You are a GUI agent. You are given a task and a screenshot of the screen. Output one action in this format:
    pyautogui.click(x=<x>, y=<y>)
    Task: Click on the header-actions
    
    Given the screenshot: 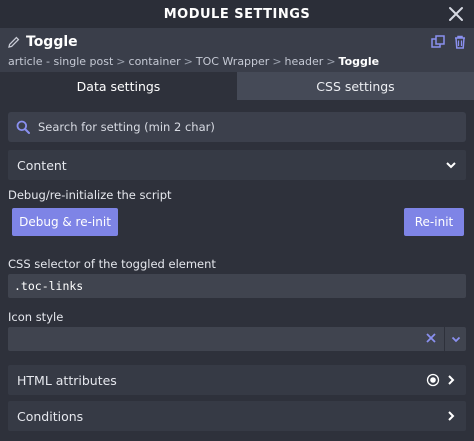 What is the action you would take?
    pyautogui.click(x=449, y=42)
    